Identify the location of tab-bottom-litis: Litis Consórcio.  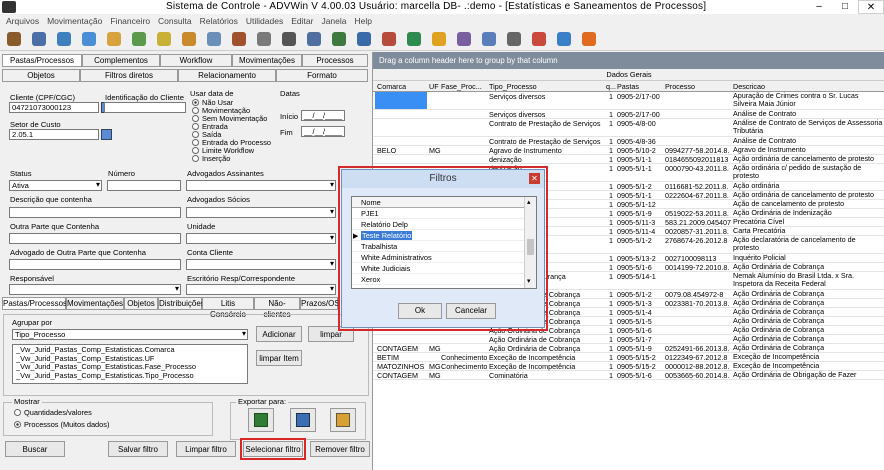
(228, 308).